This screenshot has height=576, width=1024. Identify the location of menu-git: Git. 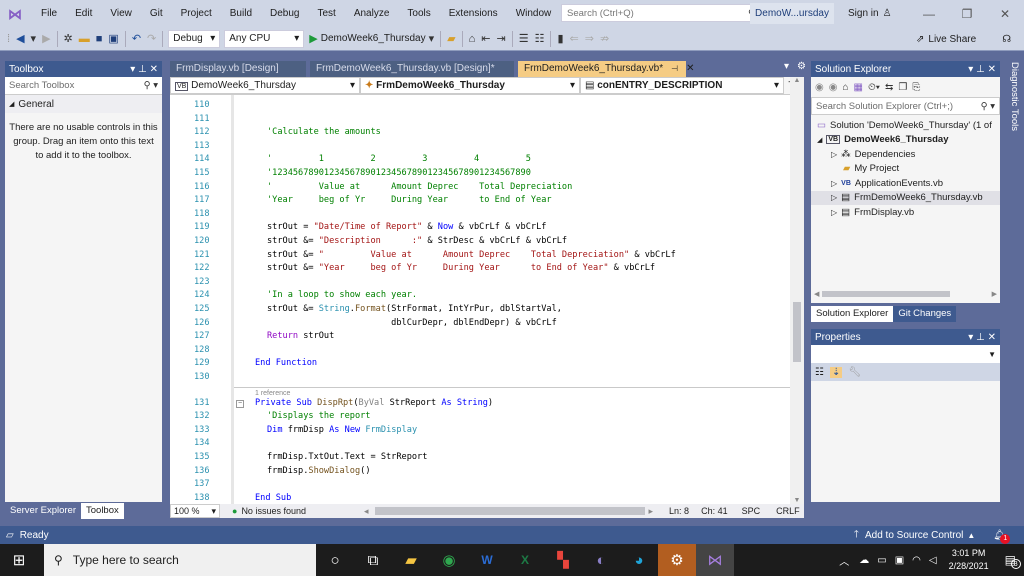
(156, 13).